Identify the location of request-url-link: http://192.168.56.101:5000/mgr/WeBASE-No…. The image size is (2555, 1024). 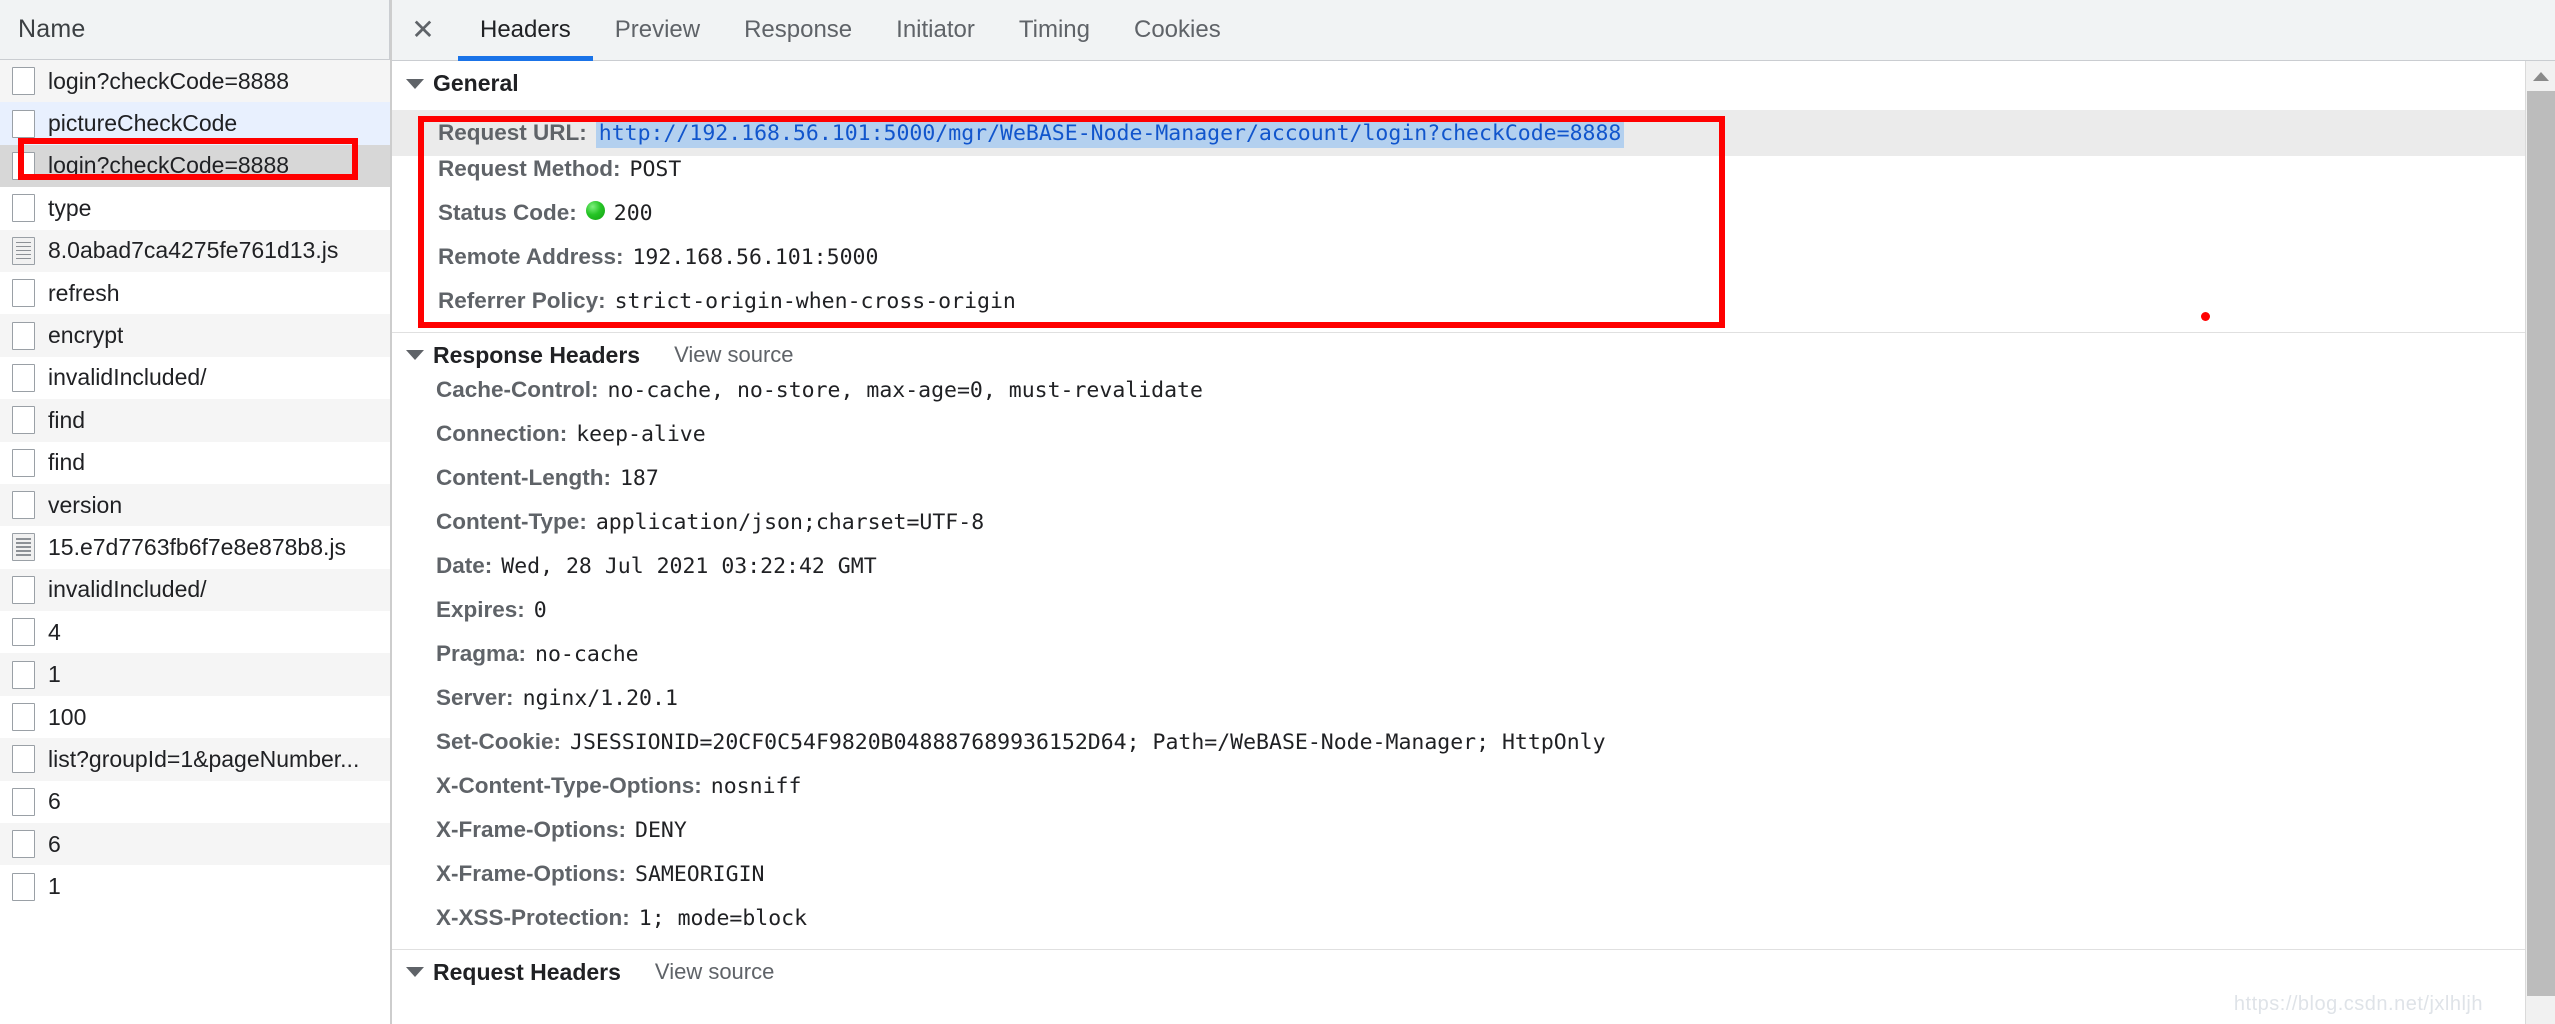
(1110, 133).